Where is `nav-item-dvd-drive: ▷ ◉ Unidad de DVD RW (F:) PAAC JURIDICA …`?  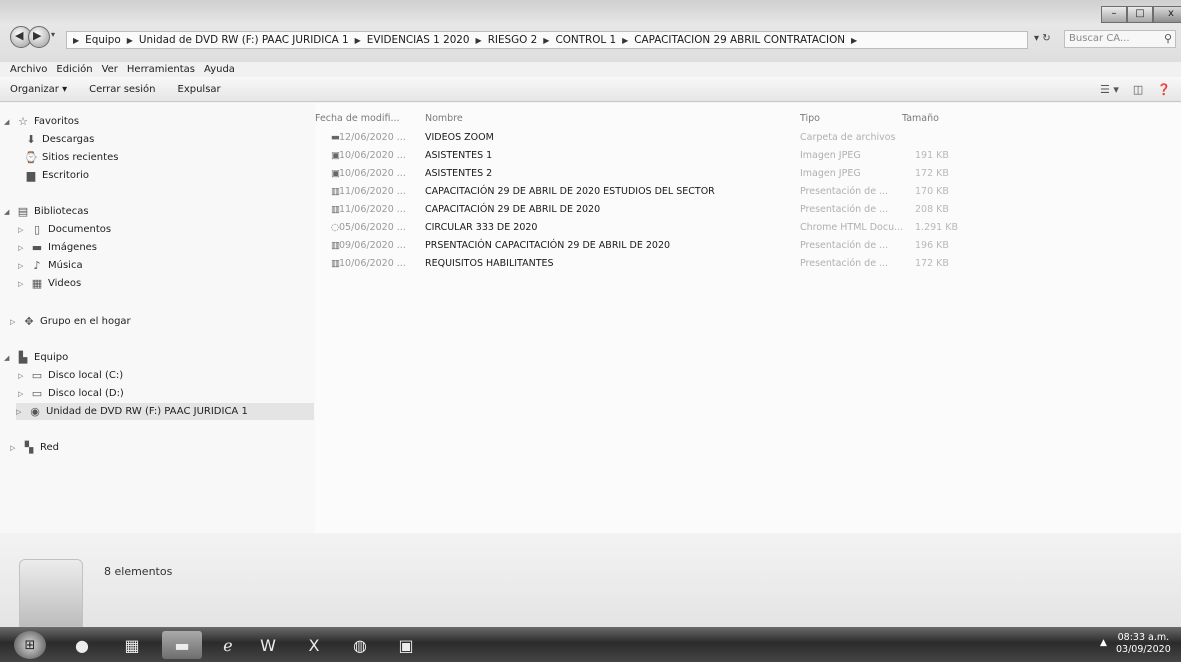
nav-item-dvd-drive: ▷ ◉ Unidad de DVD RW (F:) PAAC JURIDICA … is located at coordinates (165, 411).